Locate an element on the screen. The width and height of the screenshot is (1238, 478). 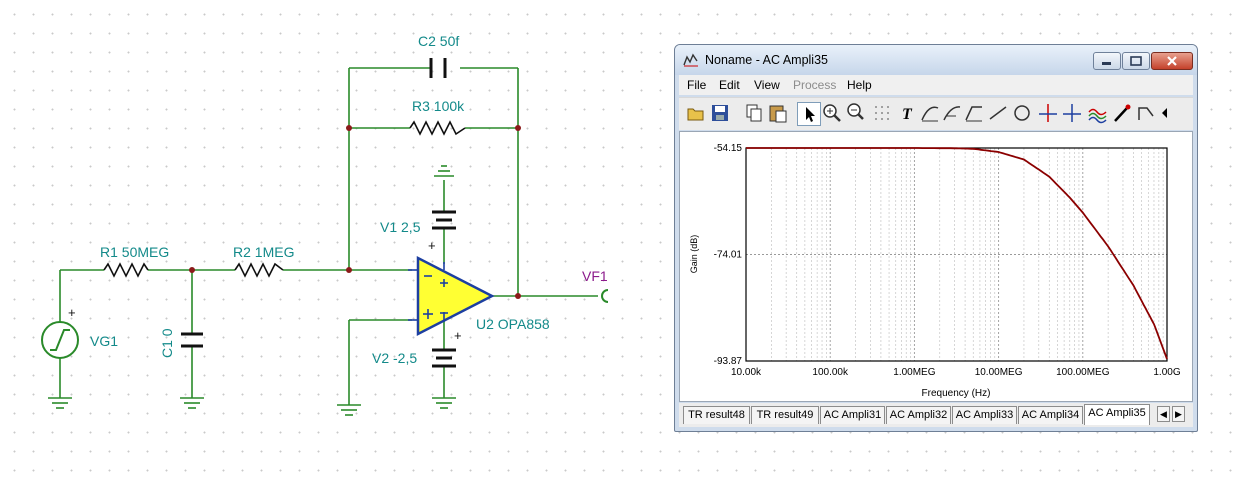
v1-label: V1 2,5 is located at coordinates (400, 227).